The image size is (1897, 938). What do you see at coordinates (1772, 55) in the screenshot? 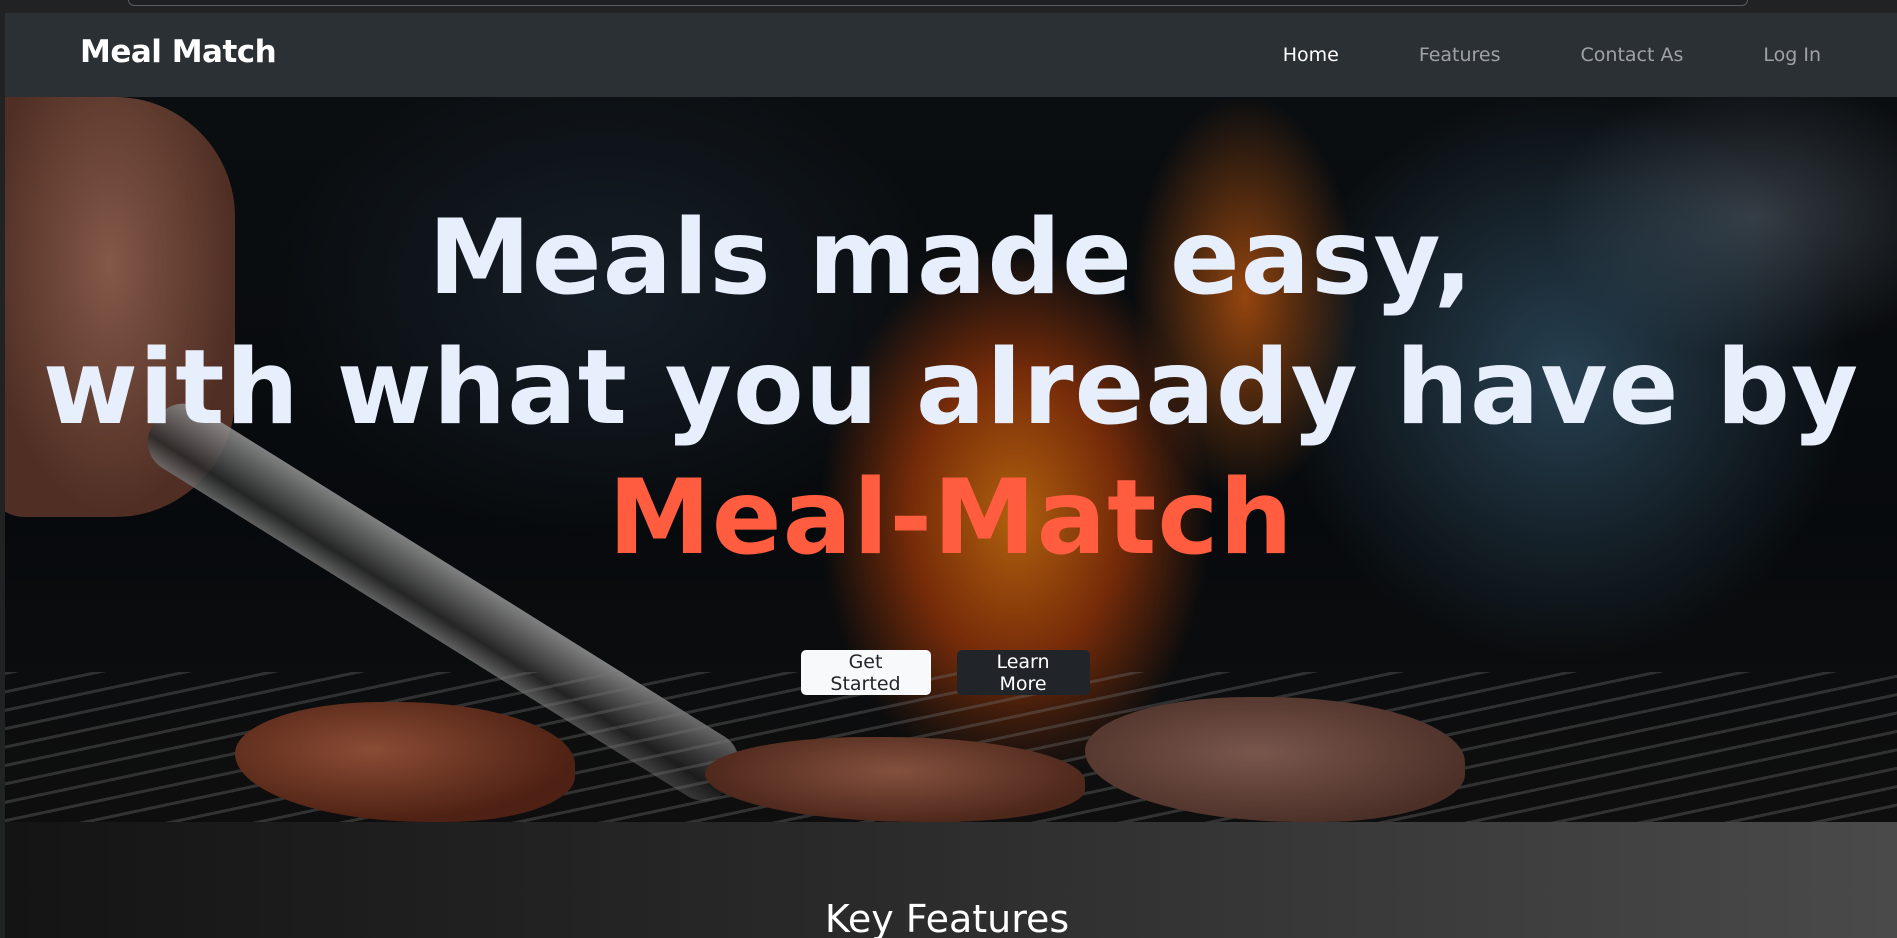
I see `nav-link-login: Log In` at bounding box center [1772, 55].